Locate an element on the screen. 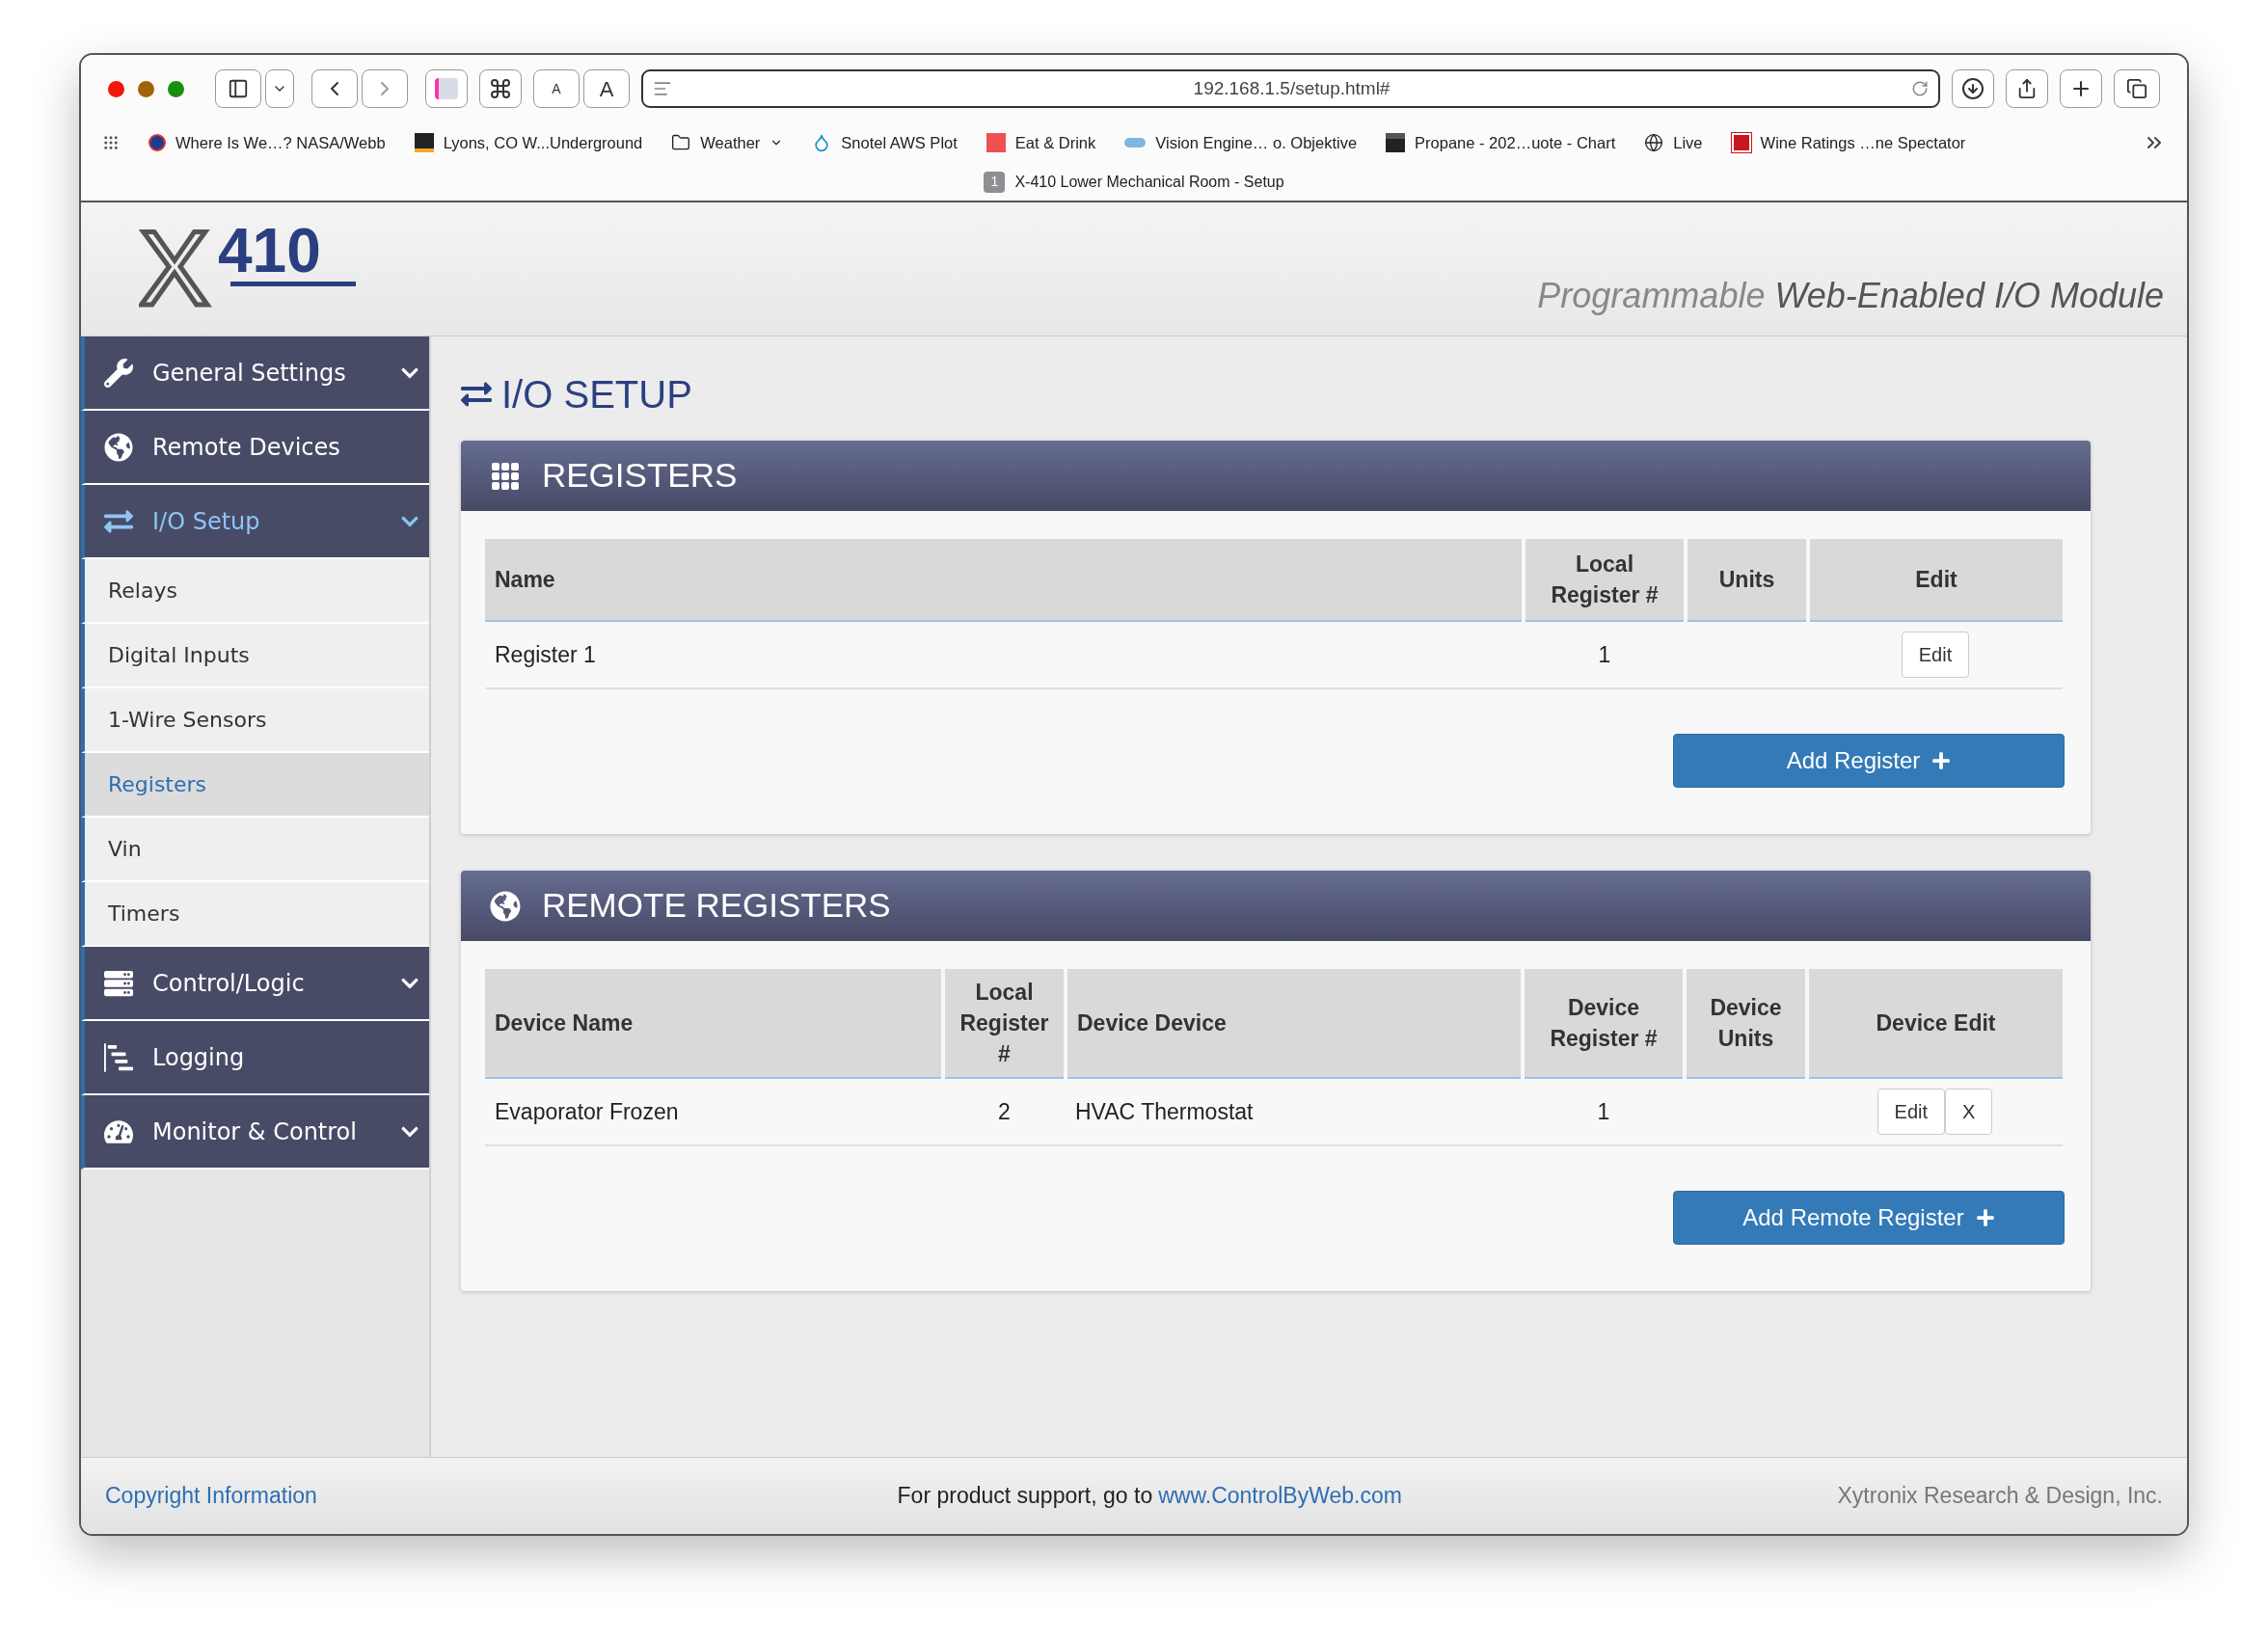  delete-button: X is located at coordinates (1969, 1112).